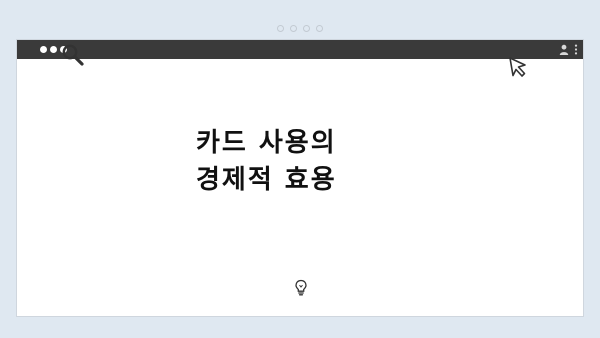 This screenshot has height=338, width=600. What do you see at coordinates (266, 180) in the screenshot?
I see `page-title-line-2: 경제적 효용` at bounding box center [266, 180].